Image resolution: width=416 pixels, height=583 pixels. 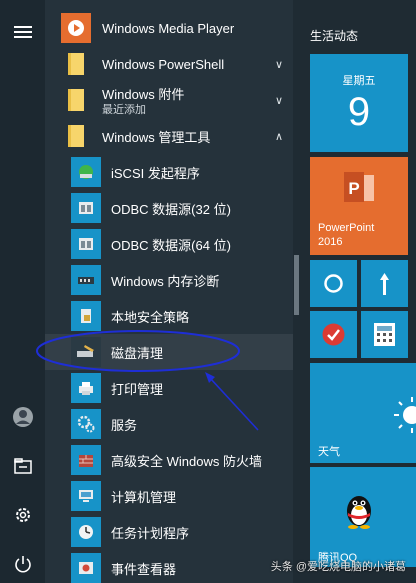 I want to click on hamburger-icon, so click(x=22, y=32).